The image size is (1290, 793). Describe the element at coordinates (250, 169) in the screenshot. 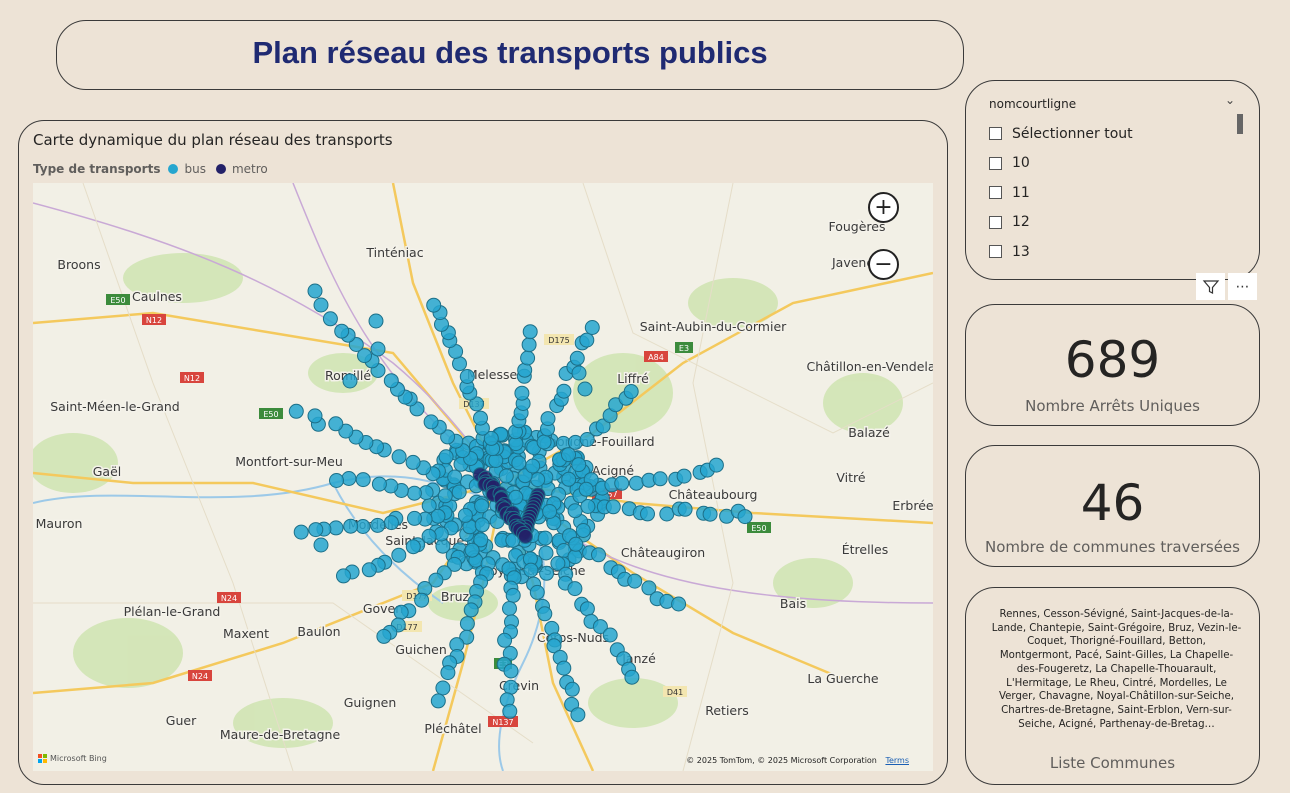

I see `legend-label-metro: metro` at that location.